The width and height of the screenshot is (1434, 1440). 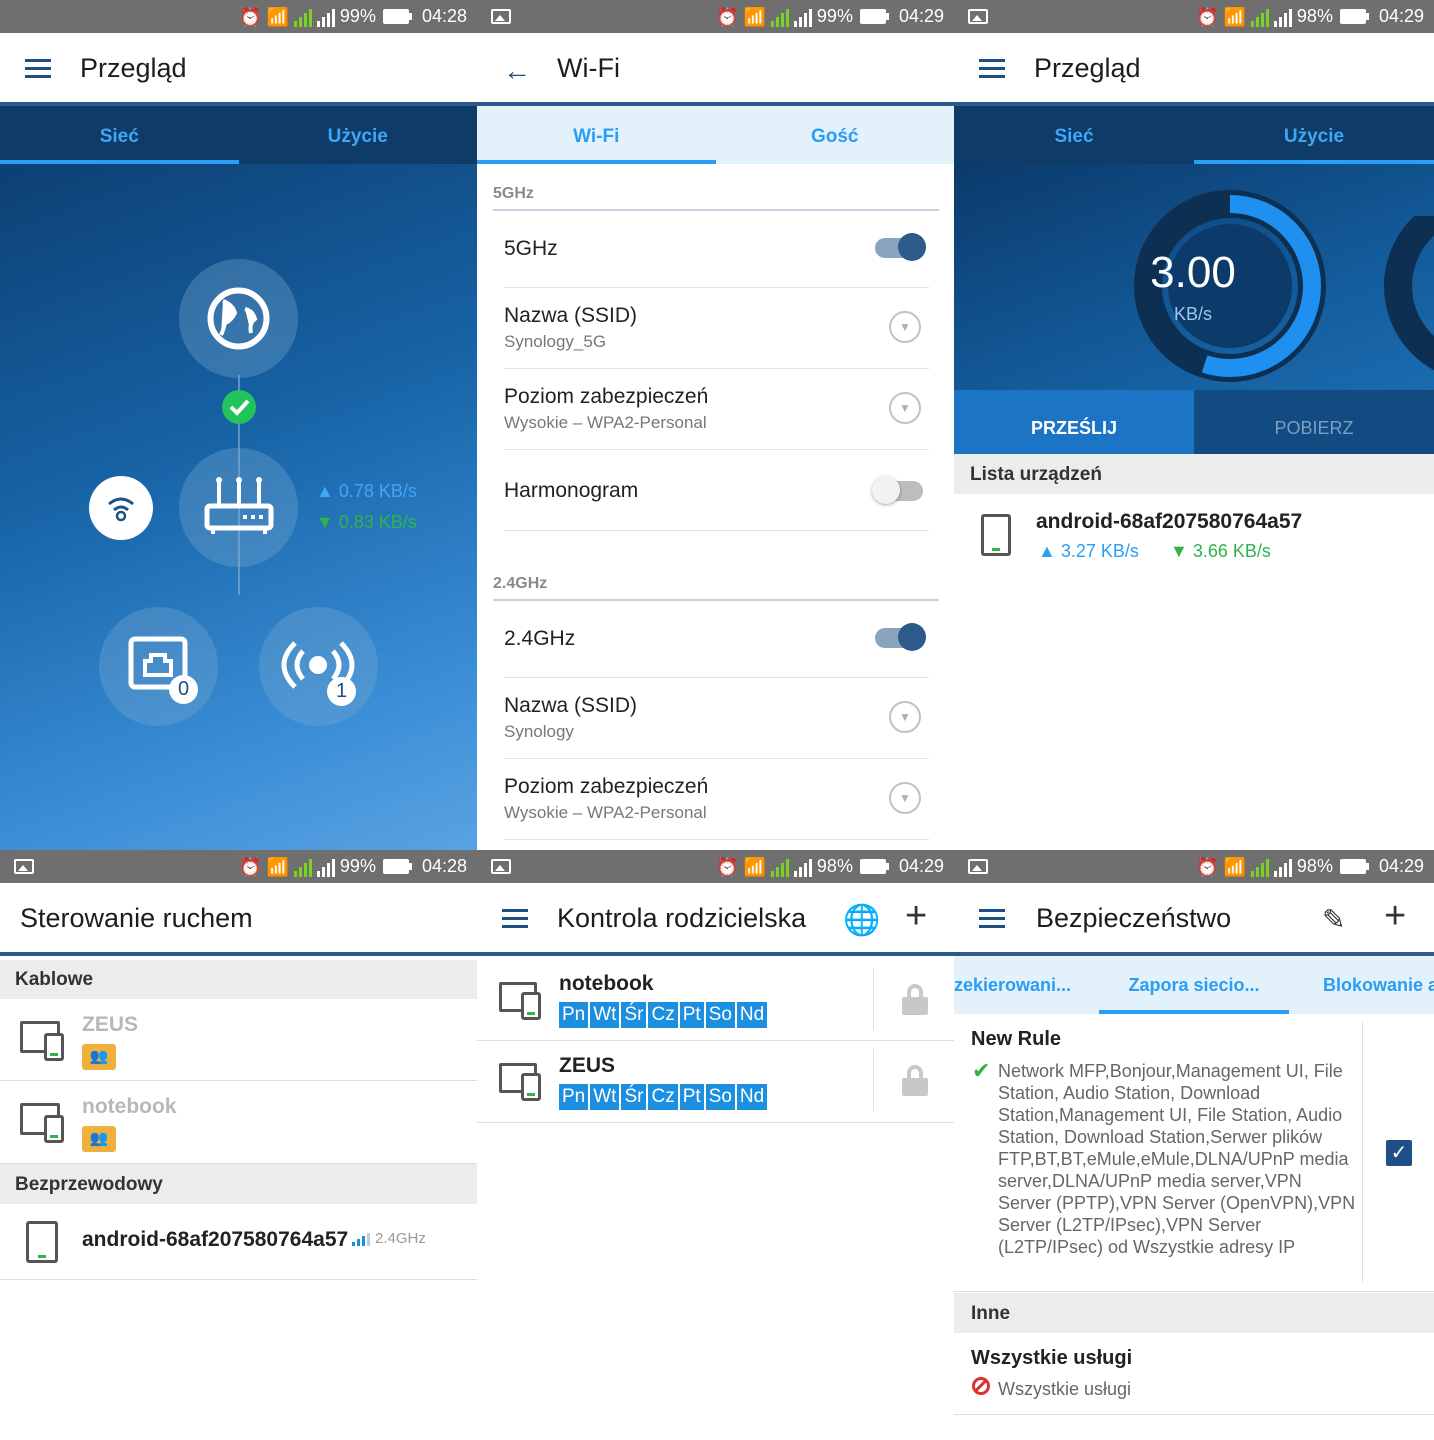 What do you see at coordinates (1399, 1153) in the screenshot?
I see `rule-enabled-checkbox: ✓` at bounding box center [1399, 1153].